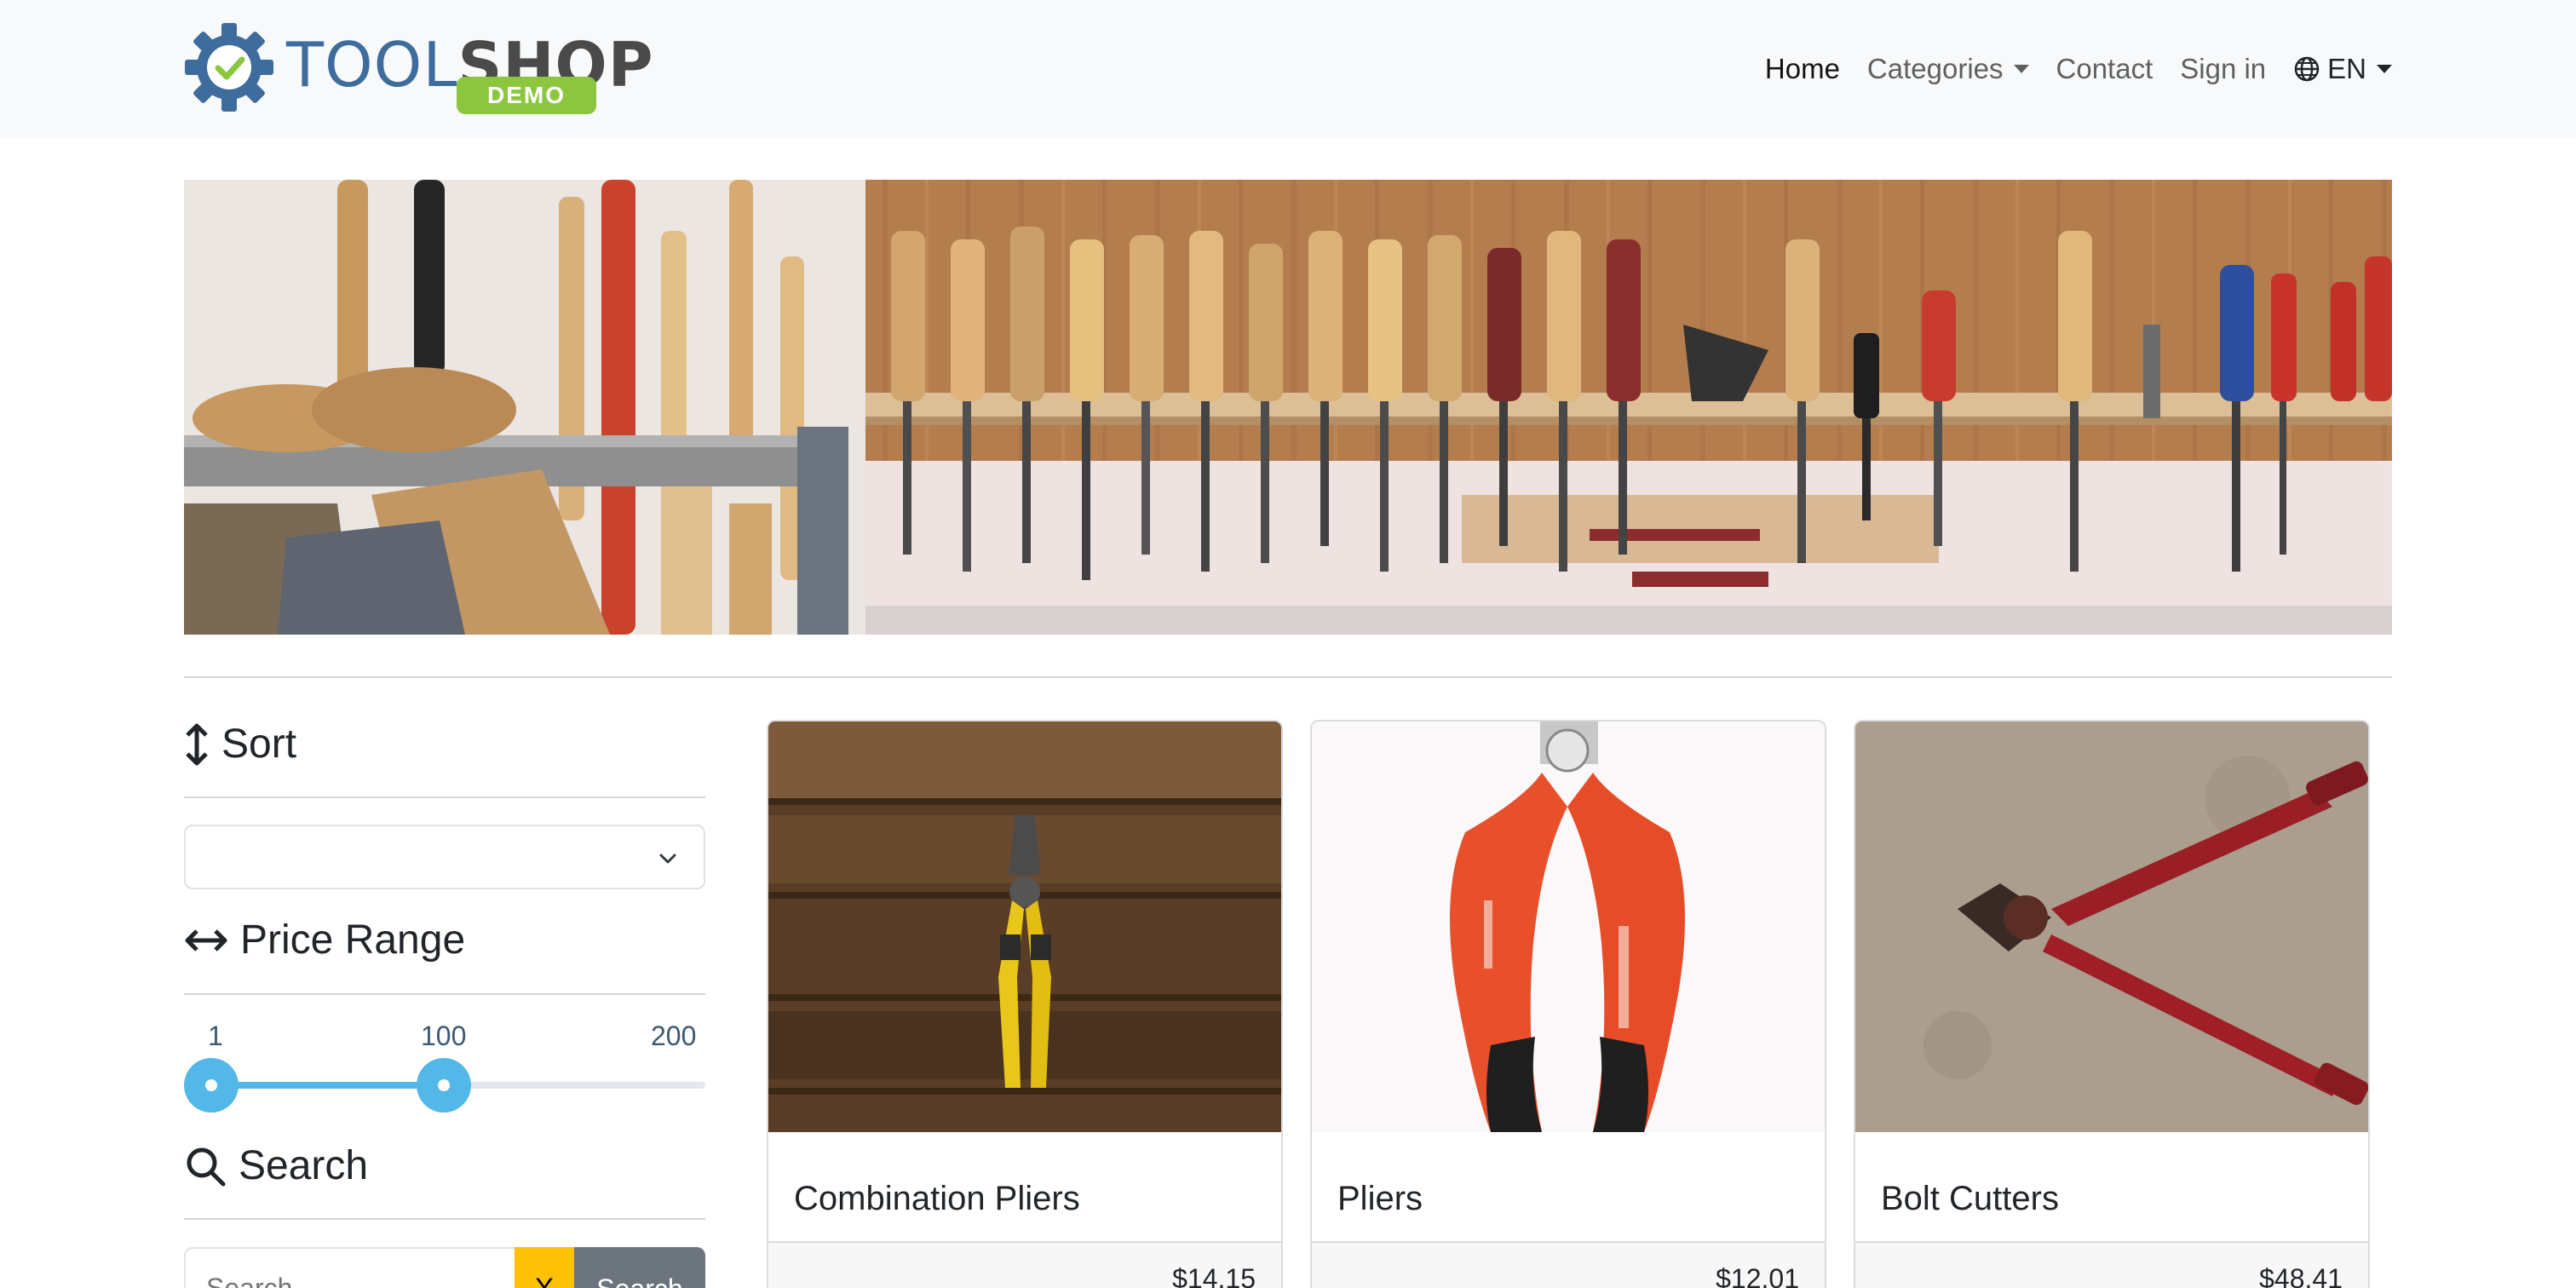 The width and height of the screenshot is (2576, 1288). I want to click on product-card: Pliers $12.01, so click(1568, 1004).